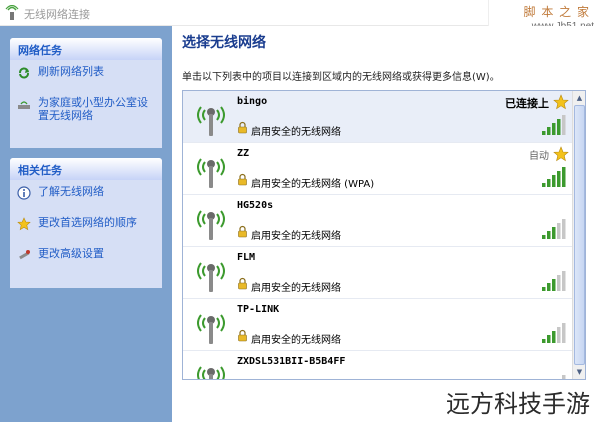 This screenshot has height=422, width=600. Describe the element at coordinates (12, 12) in the screenshot. I see `wireless-app-icon` at that location.